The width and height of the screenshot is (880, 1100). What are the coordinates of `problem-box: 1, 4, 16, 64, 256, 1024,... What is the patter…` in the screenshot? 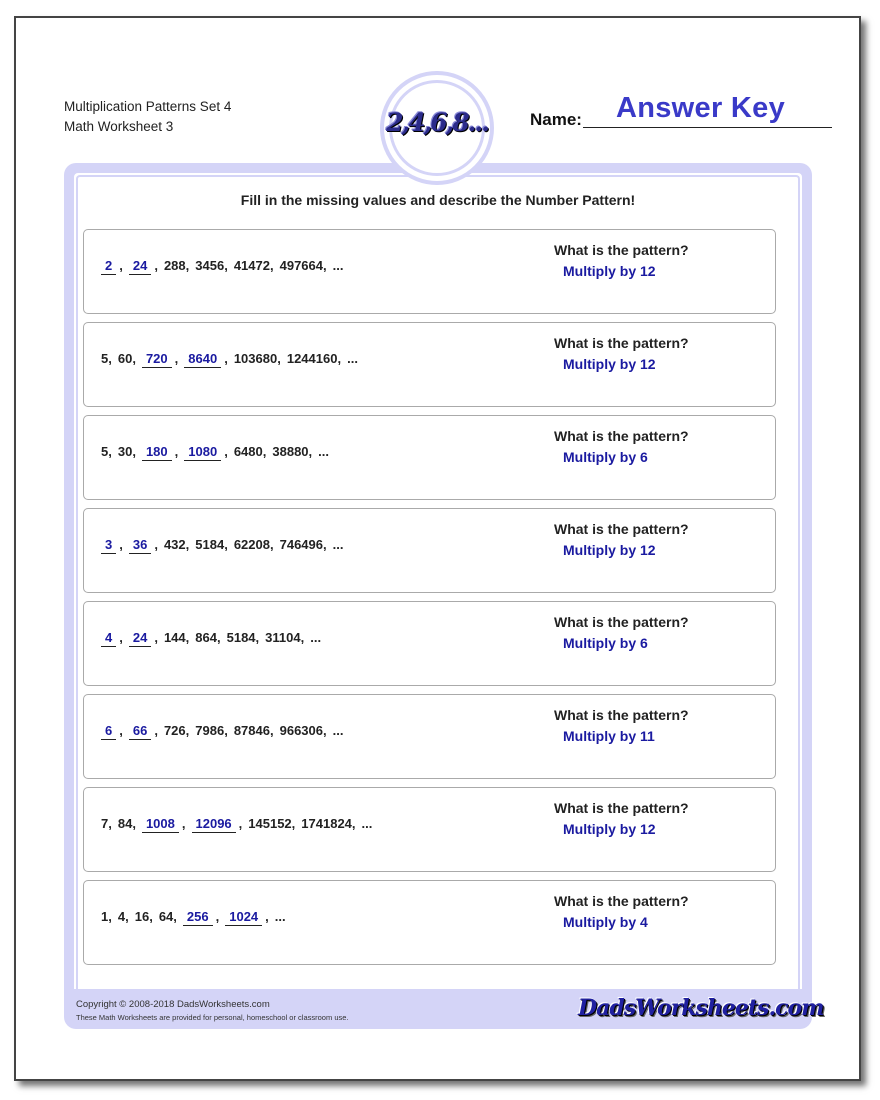 It's located at (429, 922).